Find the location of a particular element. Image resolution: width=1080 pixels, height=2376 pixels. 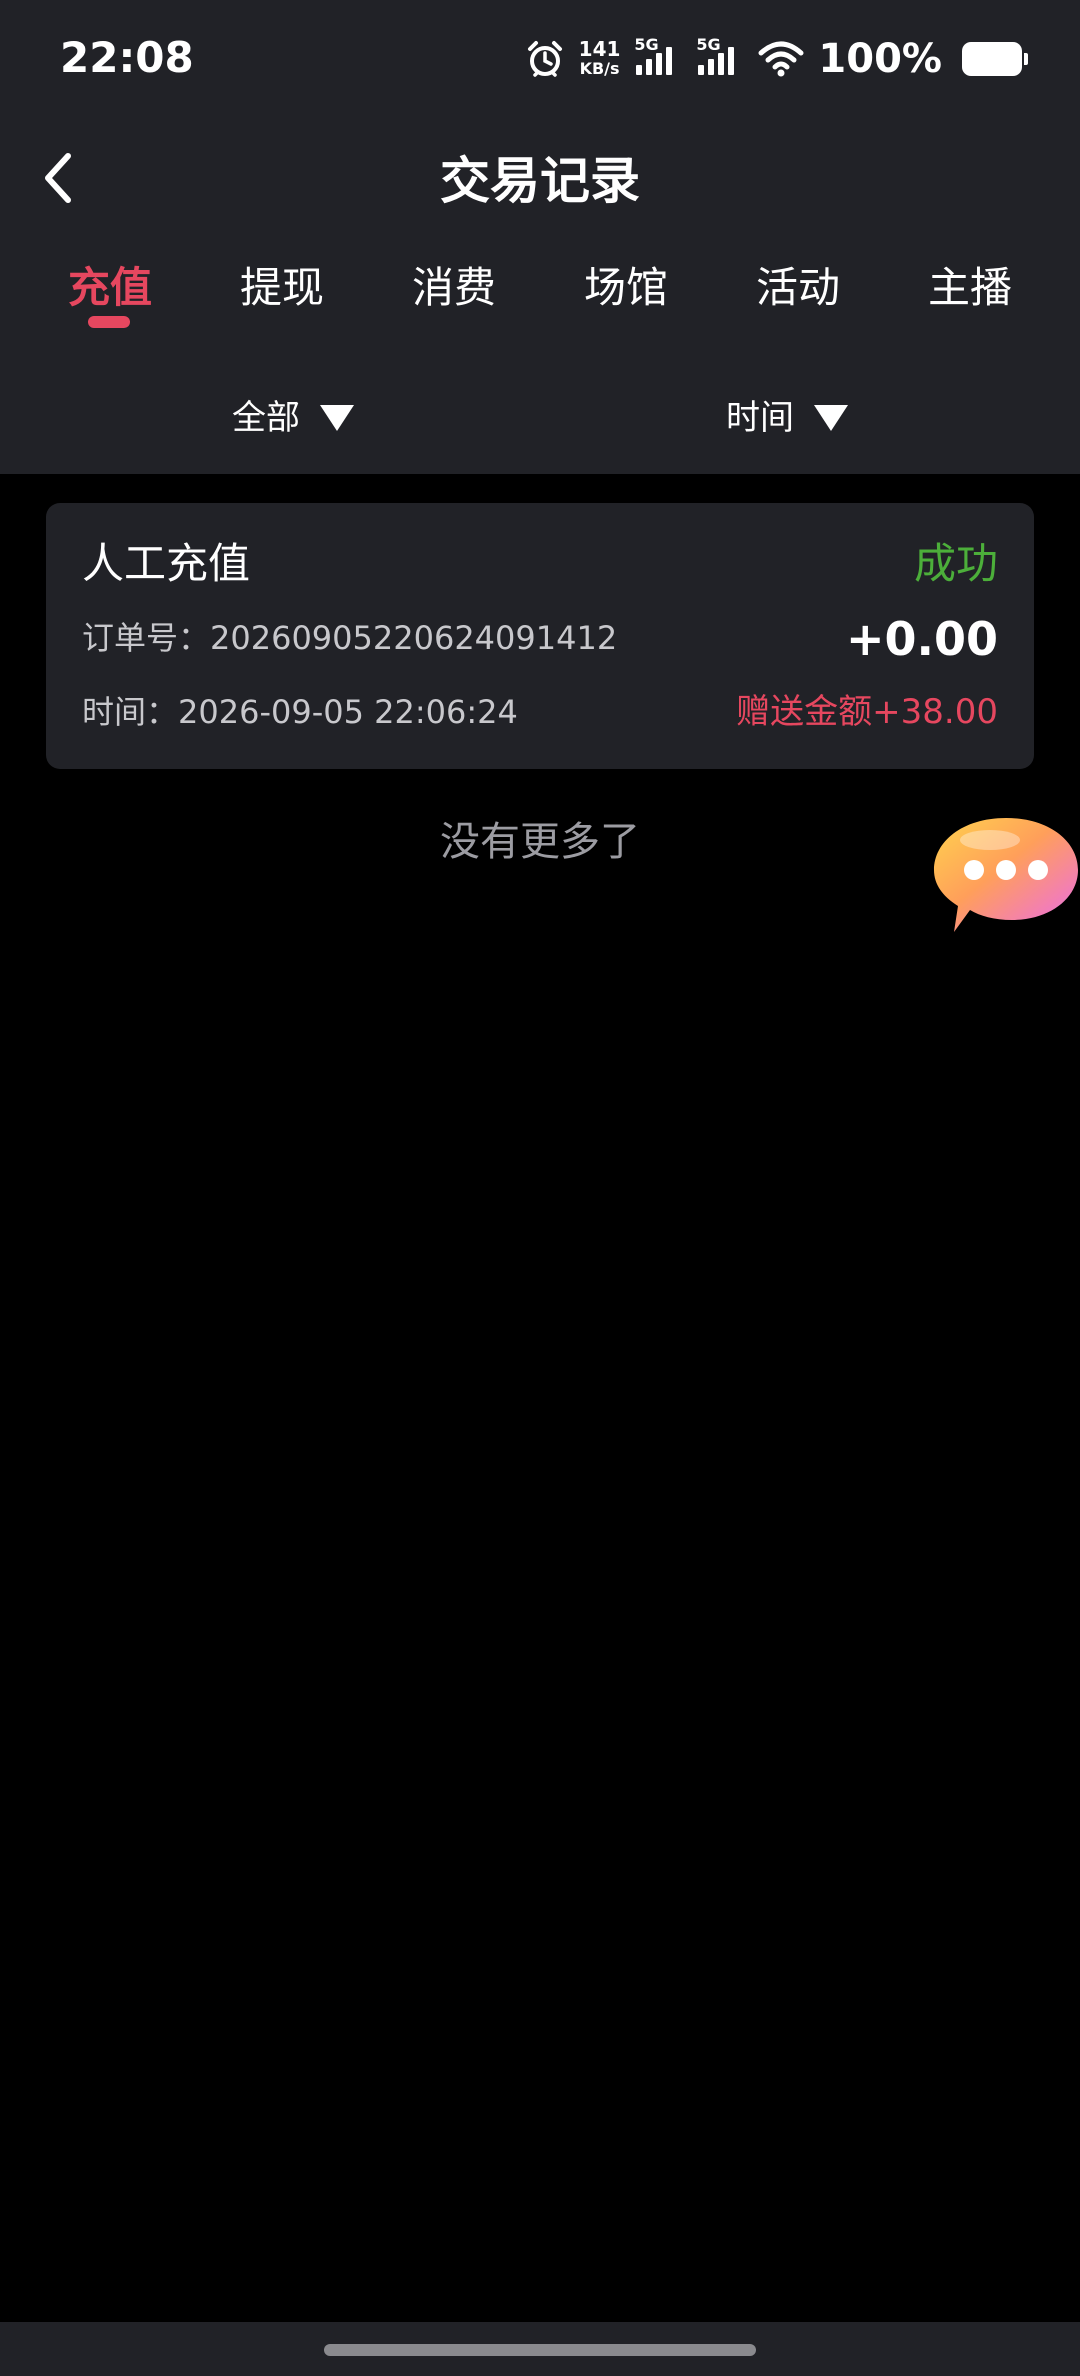

net-speed-value: 141 is located at coordinates (599, 49).